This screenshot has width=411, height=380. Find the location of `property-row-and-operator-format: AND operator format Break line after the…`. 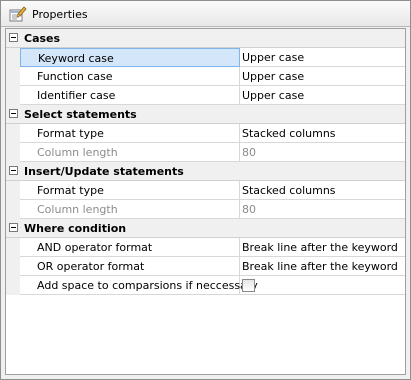

property-row-and-operator-format: AND operator format Break line after the… is located at coordinates (205, 247).